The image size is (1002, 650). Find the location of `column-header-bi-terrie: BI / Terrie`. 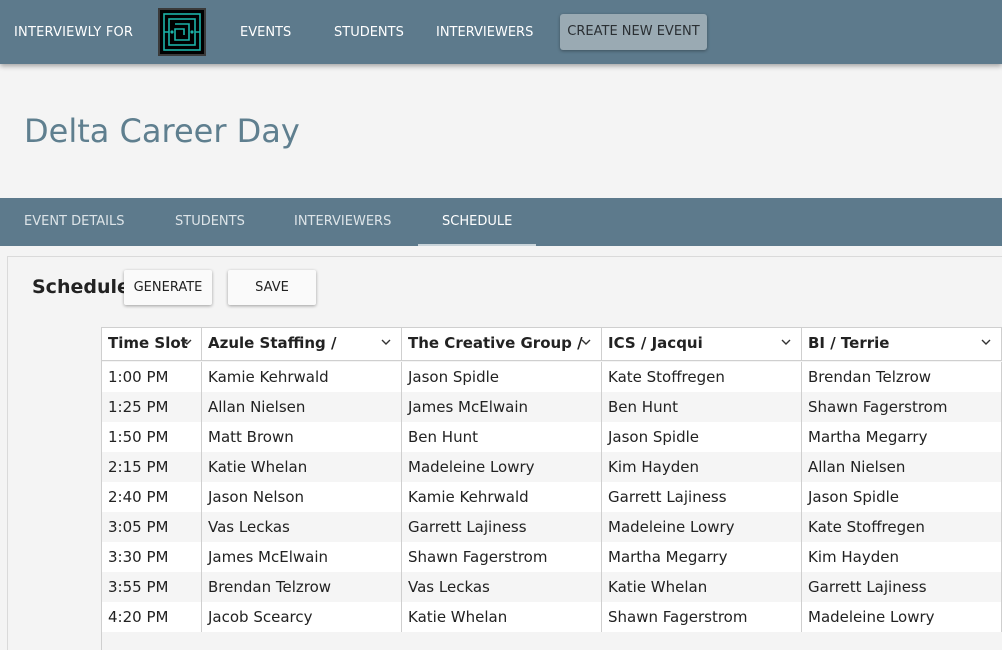

column-header-bi-terrie: BI / Terrie is located at coordinates (902, 344).